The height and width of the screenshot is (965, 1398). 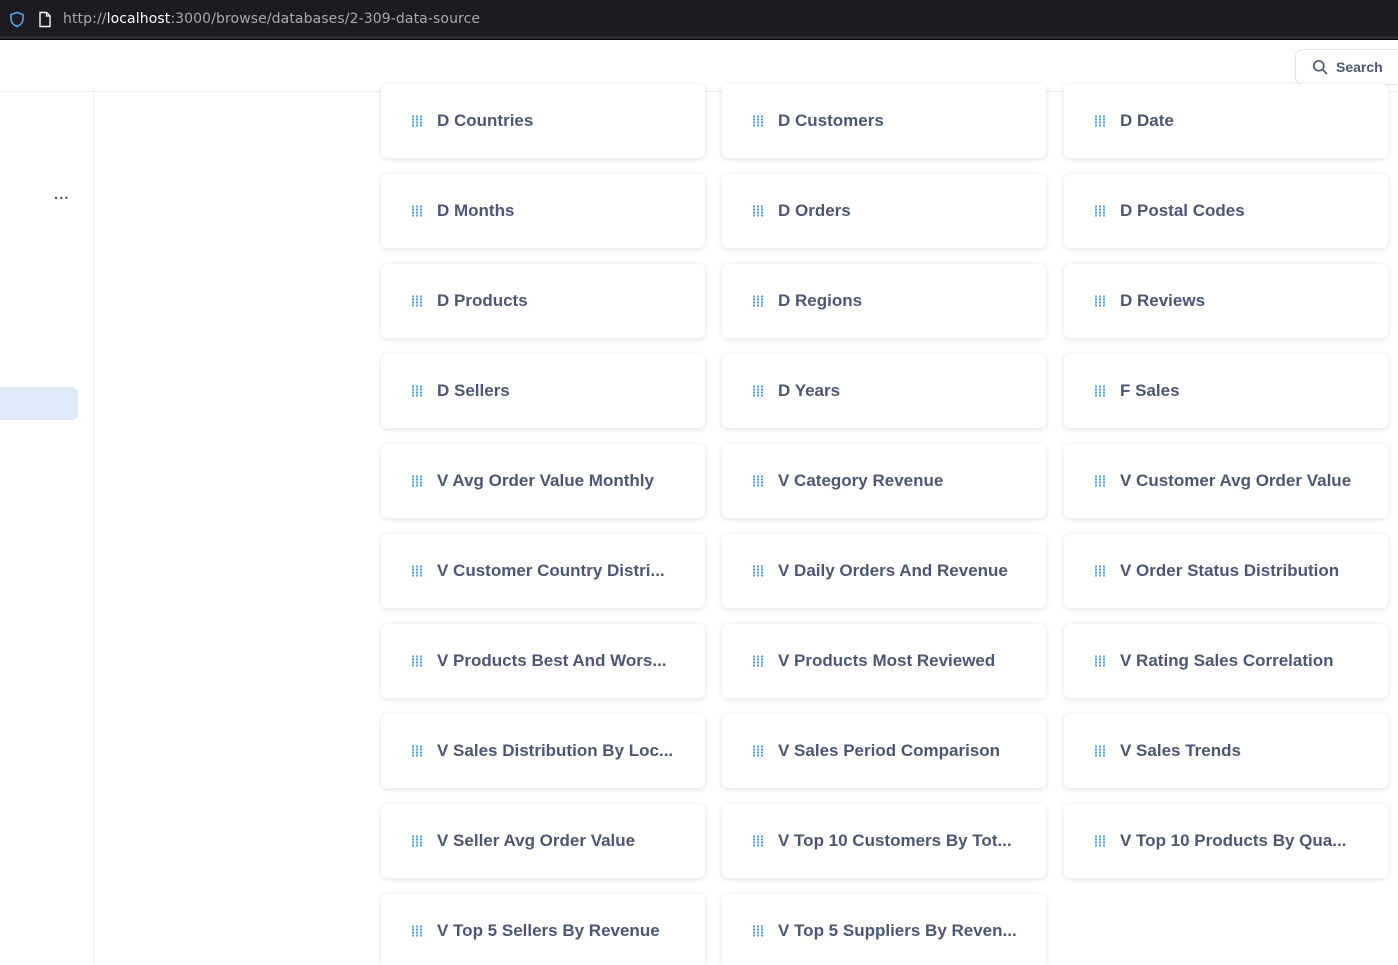 I want to click on table-card-label: D Products, so click(x=482, y=300).